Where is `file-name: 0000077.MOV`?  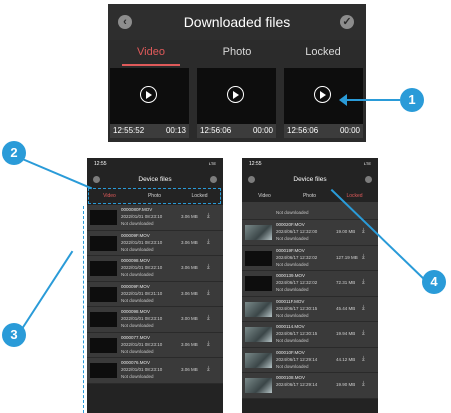 file-name: 0000077.MOV is located at coordinates (136, 337).